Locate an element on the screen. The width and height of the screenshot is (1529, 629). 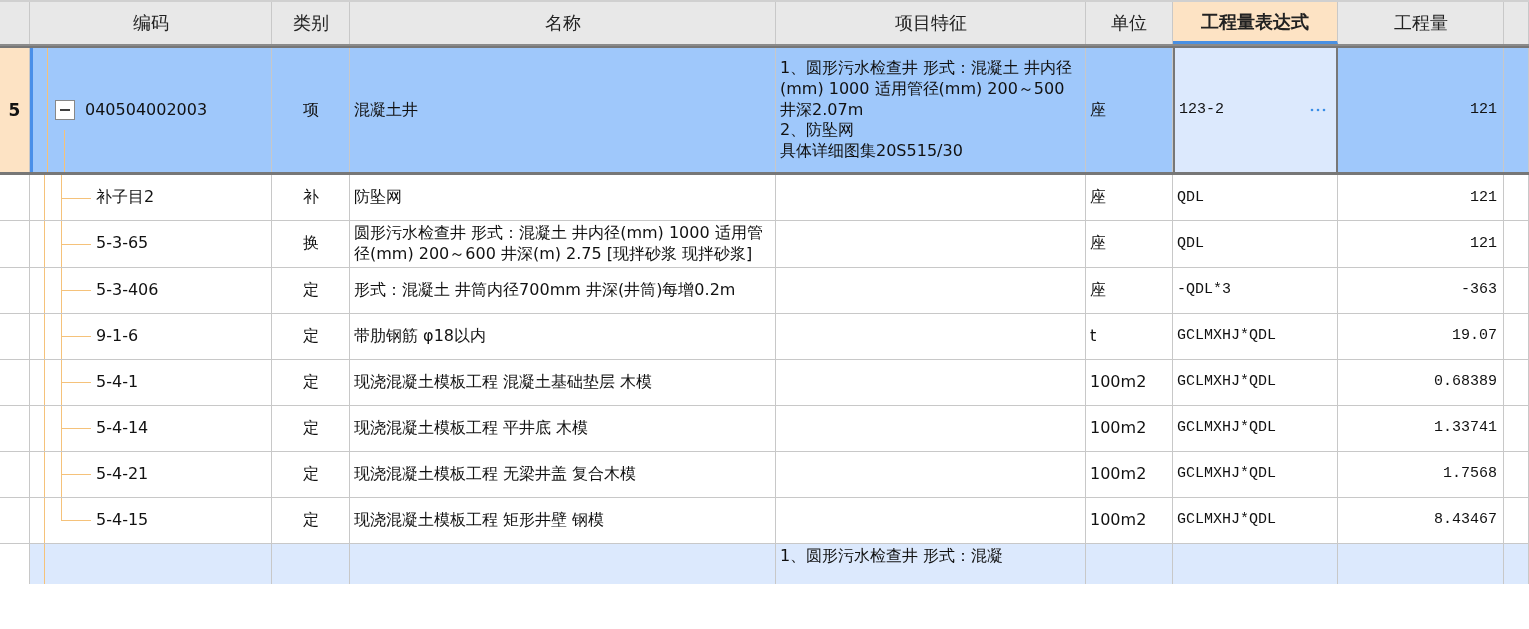
expression-text: -QDL*3 is located at coordinates (1204, 290).